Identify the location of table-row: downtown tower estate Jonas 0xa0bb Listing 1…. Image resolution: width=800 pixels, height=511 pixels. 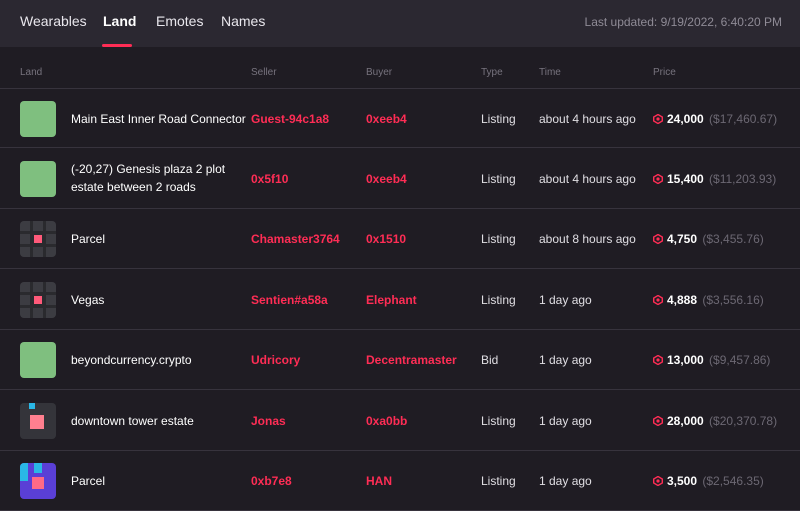
(400, 421).